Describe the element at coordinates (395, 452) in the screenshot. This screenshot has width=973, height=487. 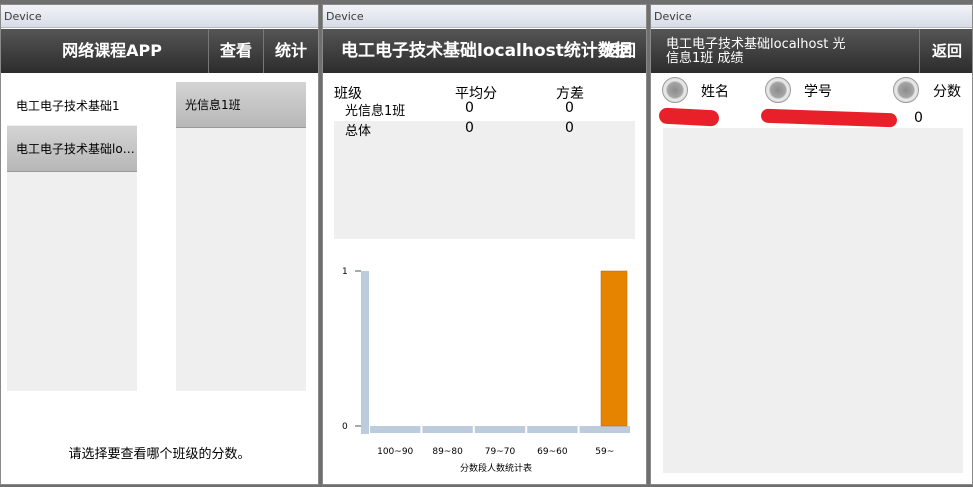
I see `chart-x-tick-label: 100~90` at that location.